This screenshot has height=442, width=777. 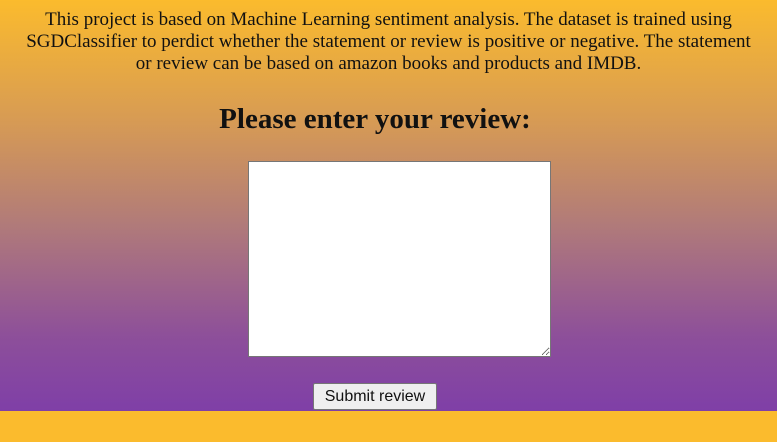 I want to click on footer-band, so click(x=388, y=426).